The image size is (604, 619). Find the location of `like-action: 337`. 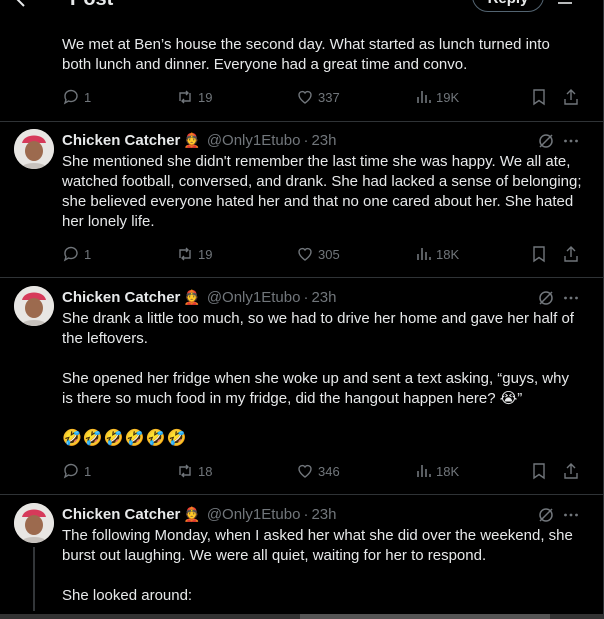

like-action: 337 is located at coordinates (318, 97).